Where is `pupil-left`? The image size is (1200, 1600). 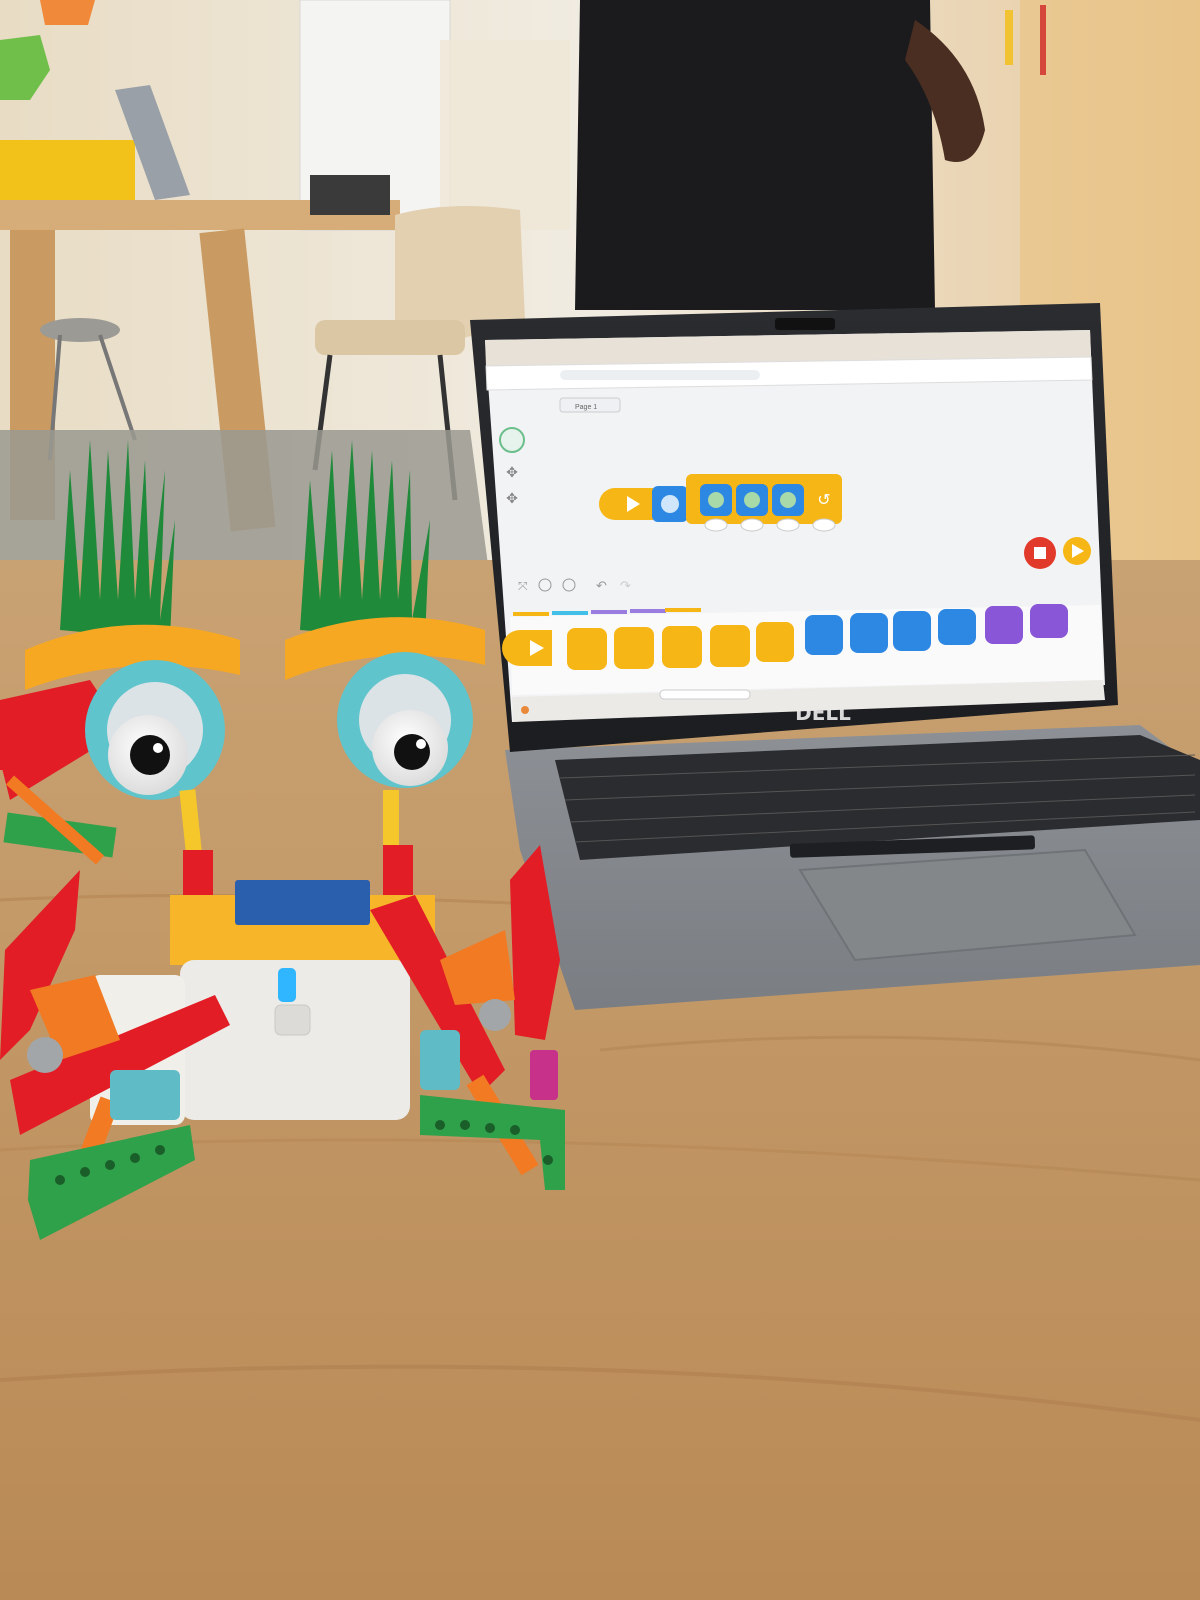 pupil-left is located at coordinates (150, 755).